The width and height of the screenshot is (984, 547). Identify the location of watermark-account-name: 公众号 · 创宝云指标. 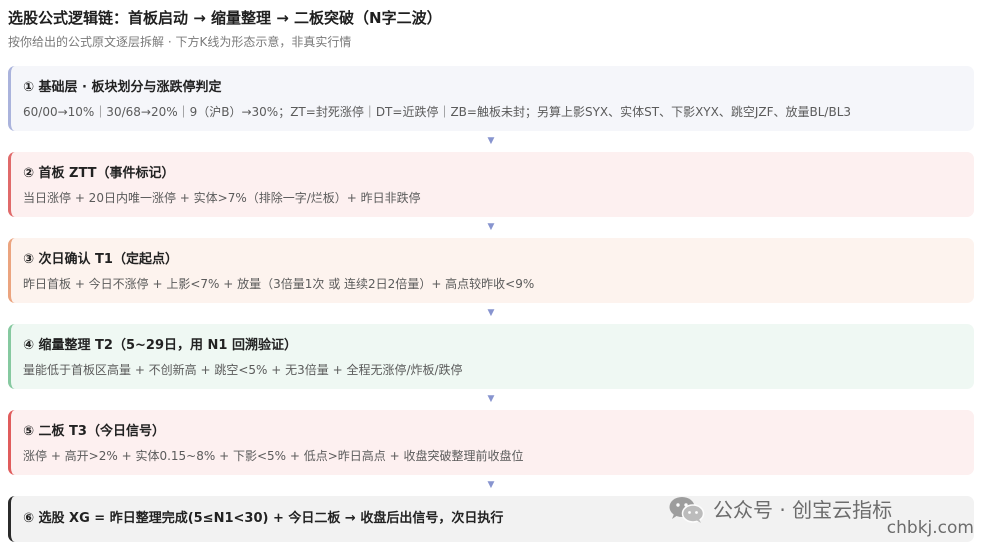
(803, 510).